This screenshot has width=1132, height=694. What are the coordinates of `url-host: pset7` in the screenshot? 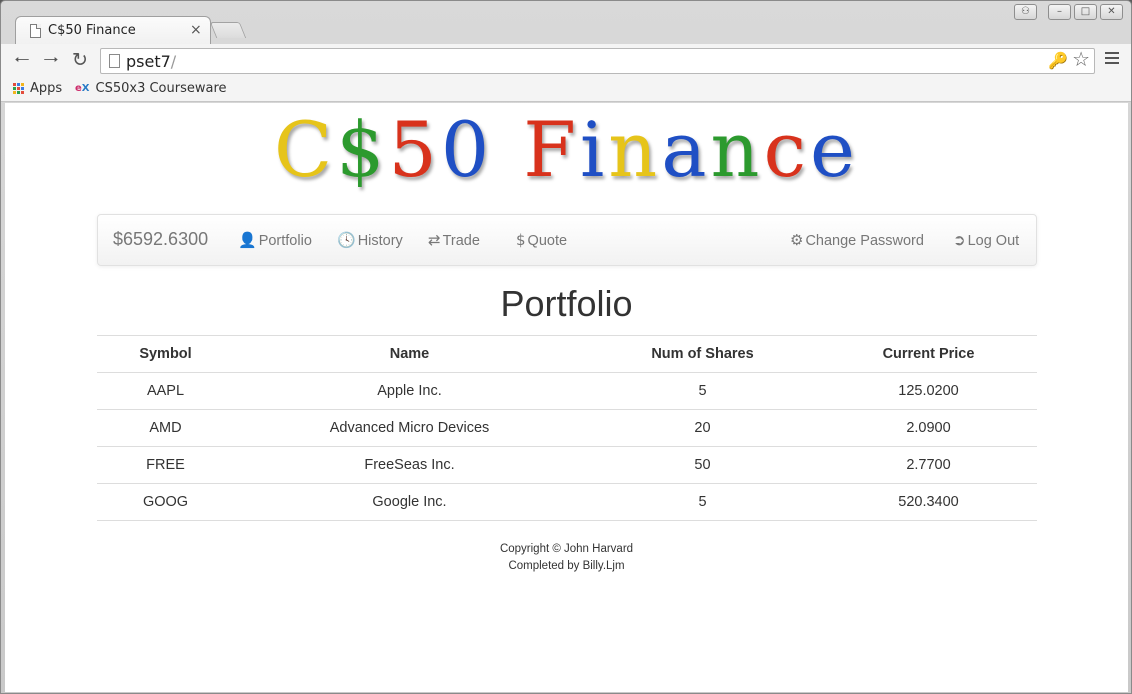 It's located at (148, 61).